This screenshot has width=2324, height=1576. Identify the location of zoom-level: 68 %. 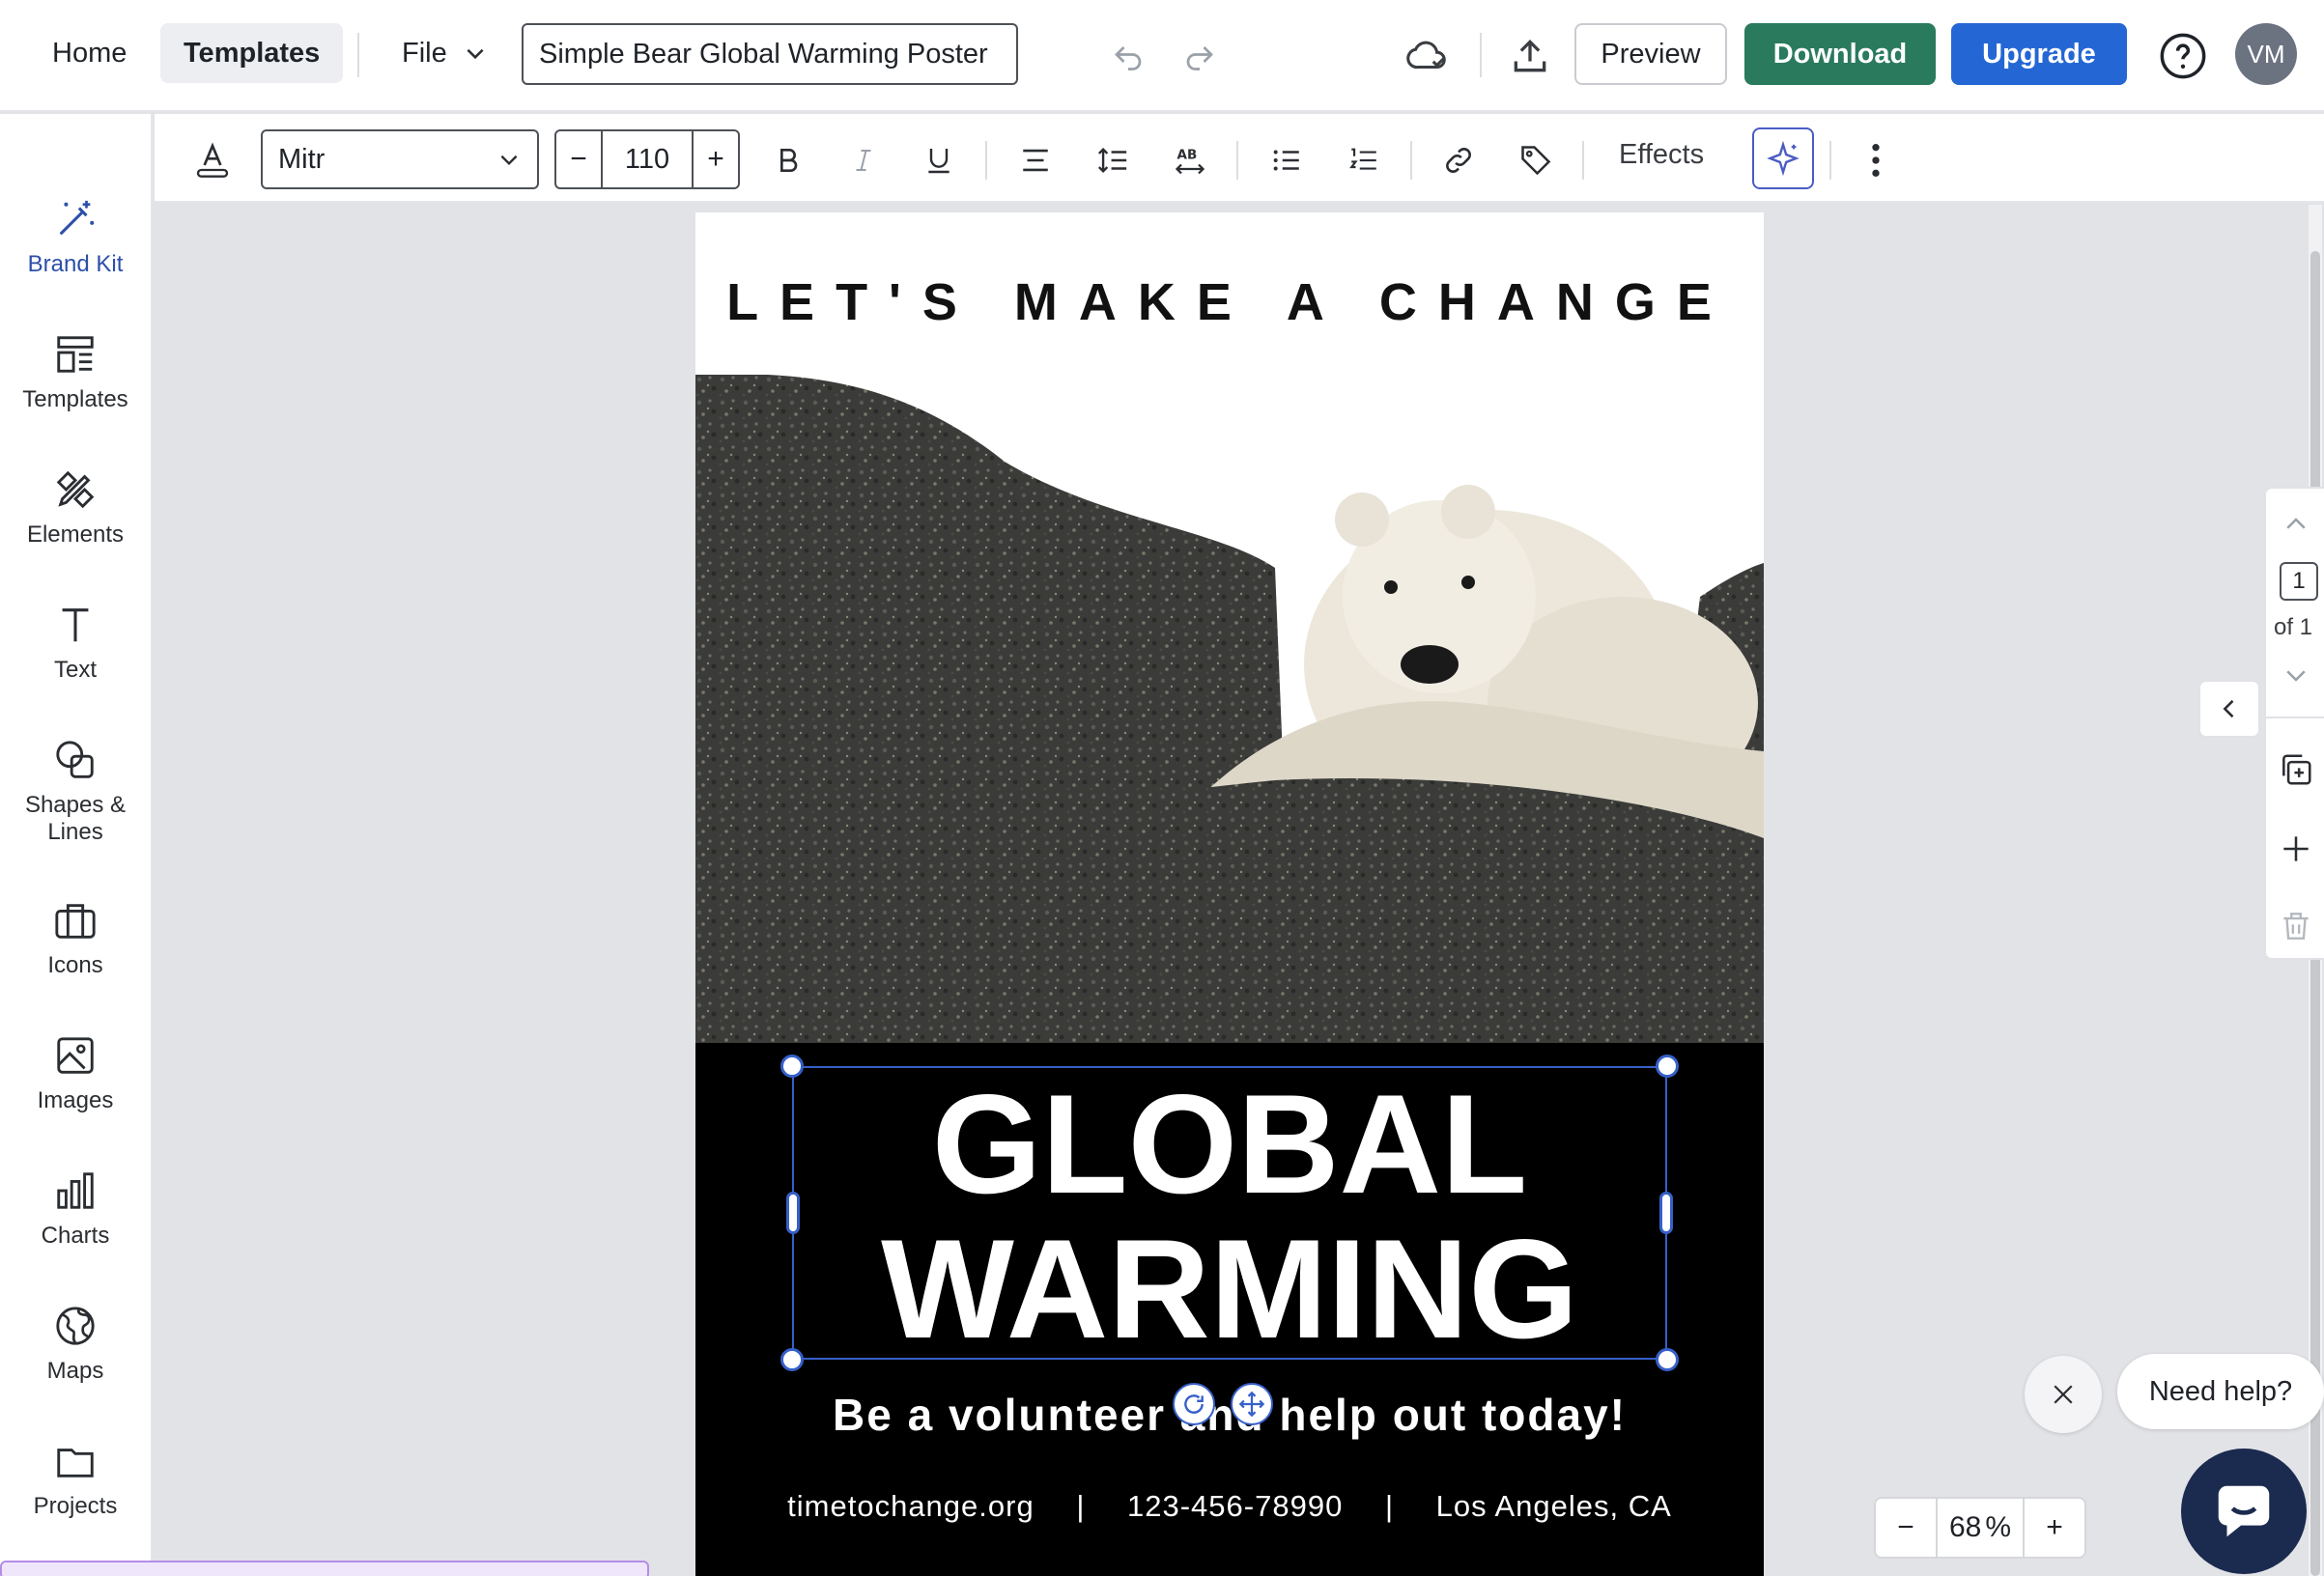
(1980, 1528).